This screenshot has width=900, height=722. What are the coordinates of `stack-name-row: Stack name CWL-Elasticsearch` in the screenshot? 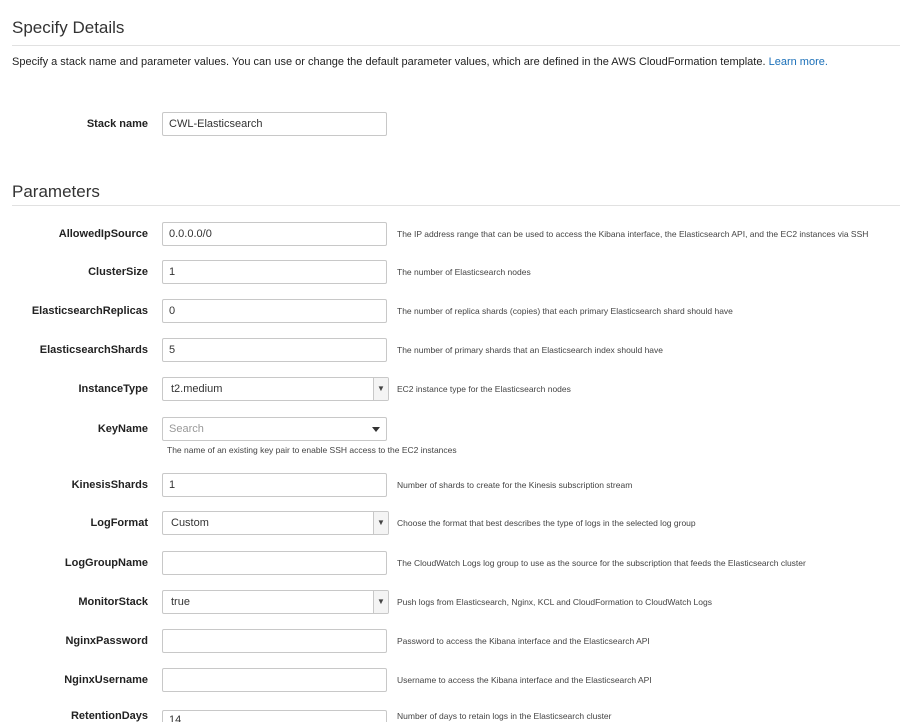 It's located at (450, 124).